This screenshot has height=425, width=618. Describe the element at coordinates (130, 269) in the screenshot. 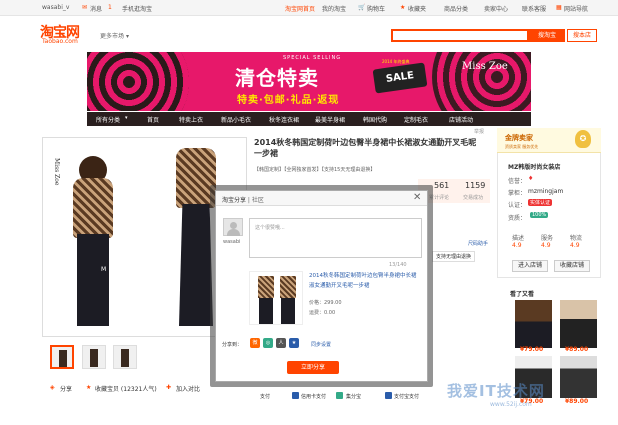

I see `gallery-watermark-center: Miss Zoe` at that location.